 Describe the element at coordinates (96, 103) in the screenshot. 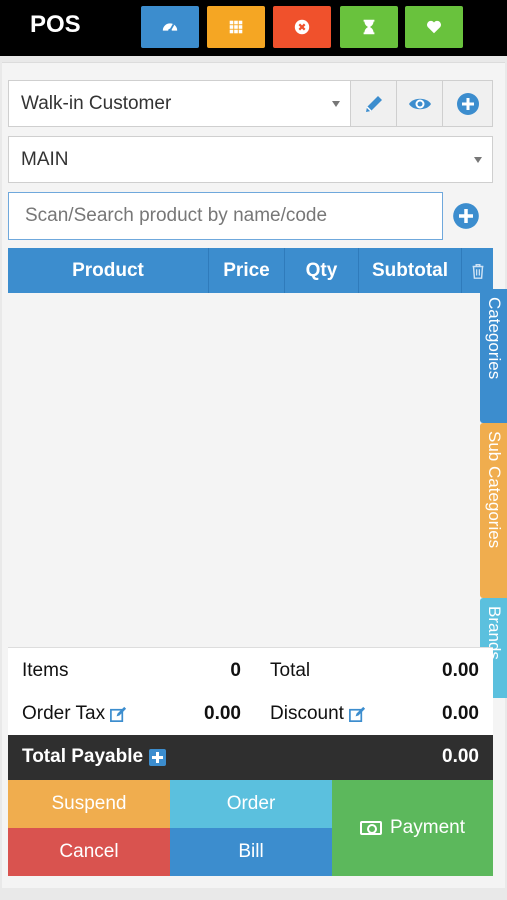

I see `customer-select-value: Walk-in Customer` at that location.